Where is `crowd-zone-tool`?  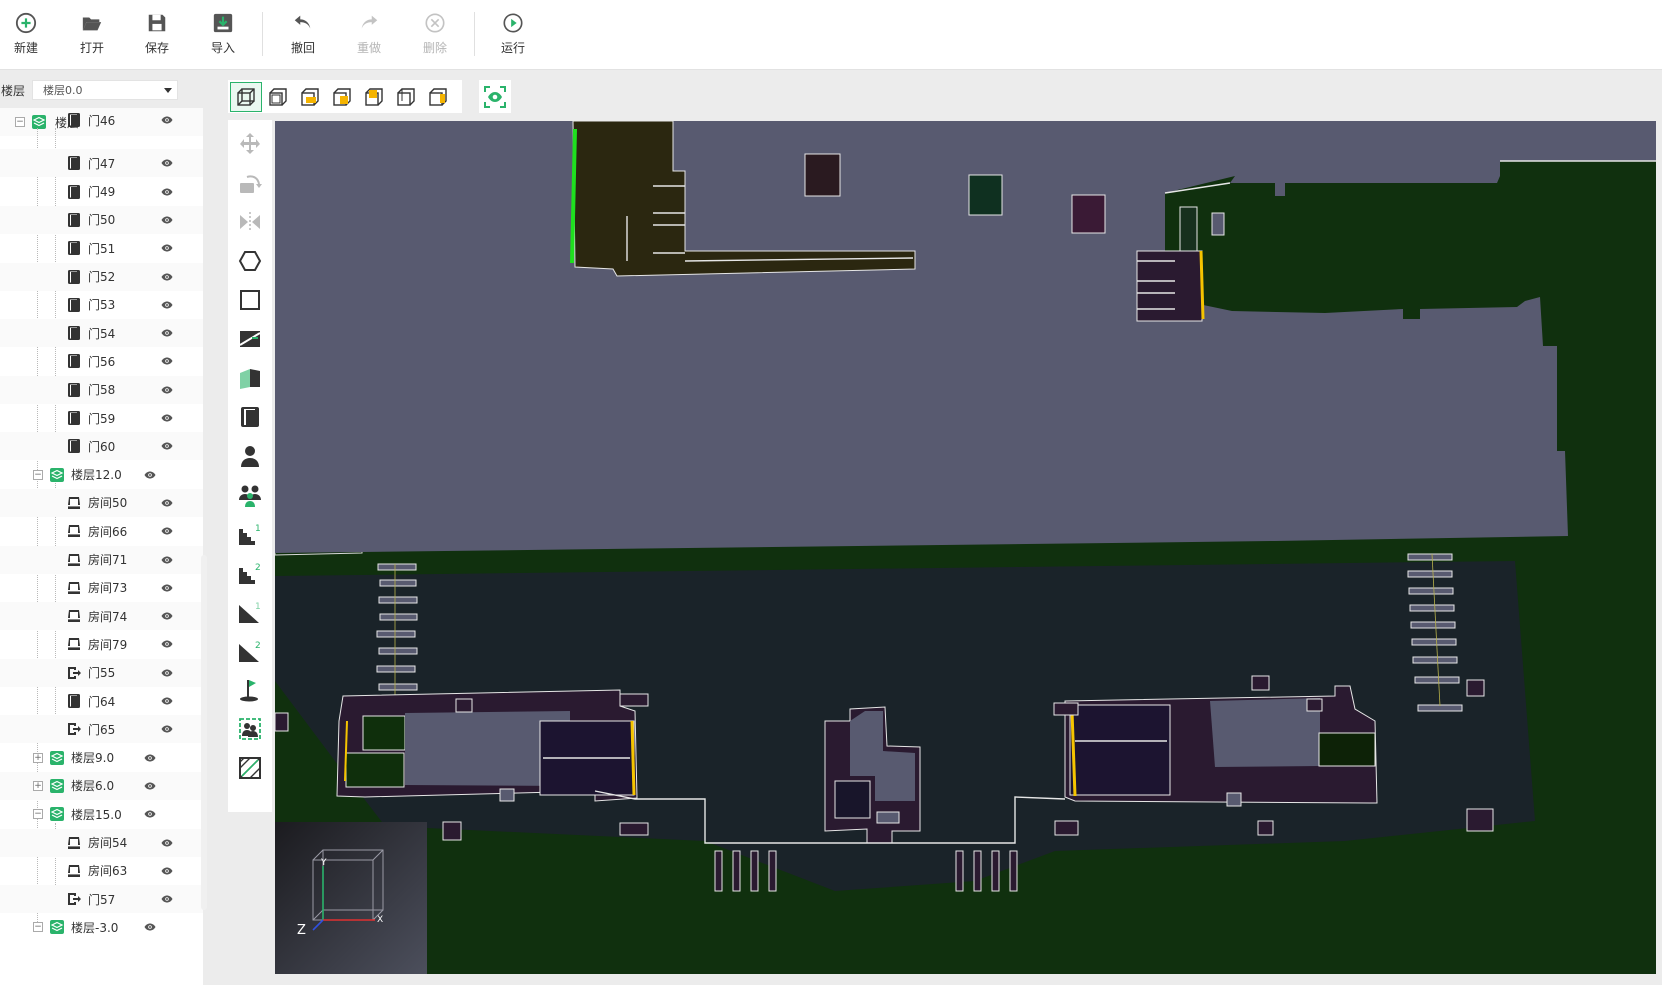 crowd-zone-tool is located at coordinates (250, 729).